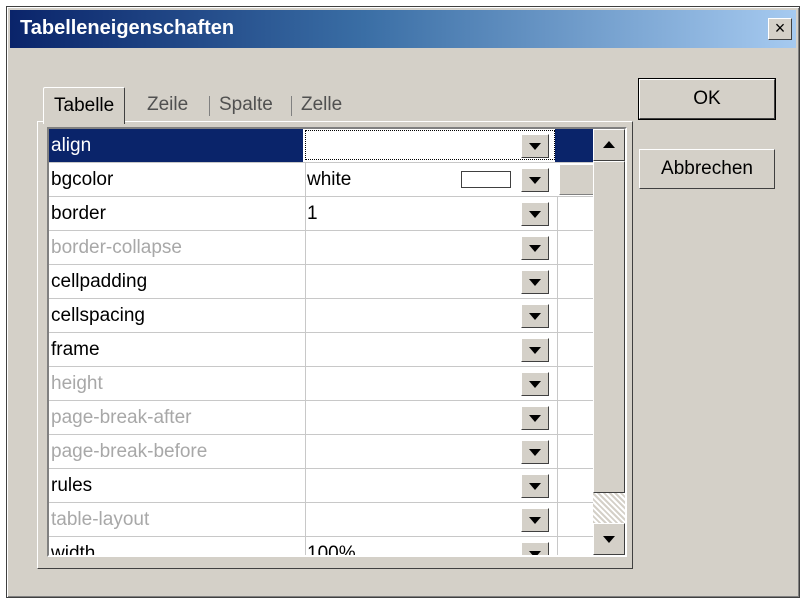 The height and width of the screenshot is (601, 804). I want to click on tab-tabelle: Tabelle, so click(84, 105).